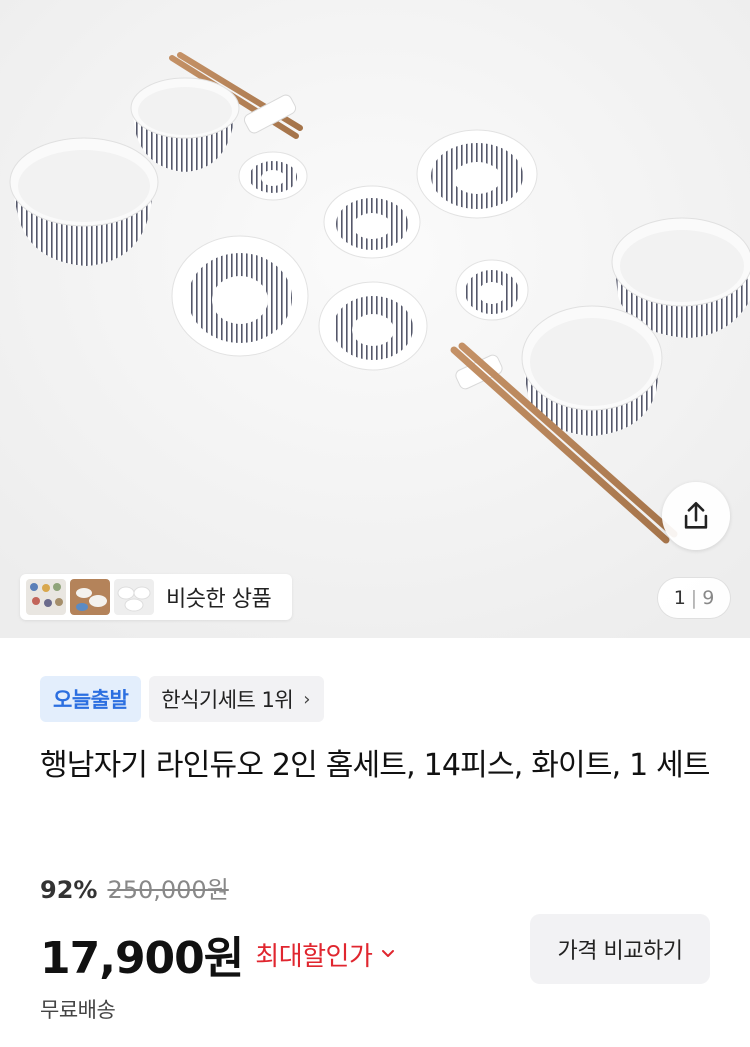  I want to click on image-counter-total: 9, so click(708, 598).